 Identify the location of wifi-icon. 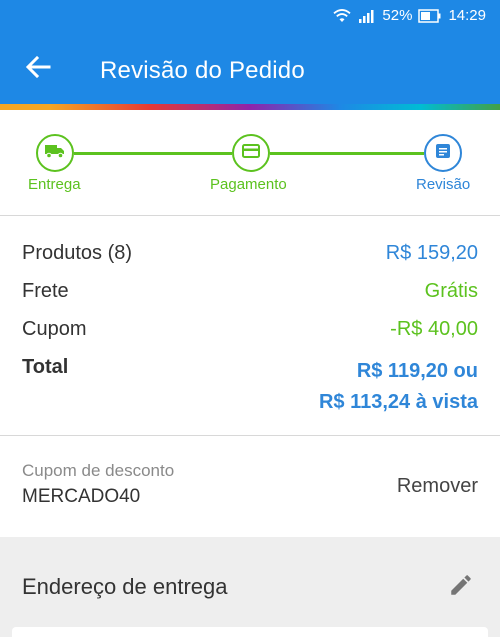
(342, 16).